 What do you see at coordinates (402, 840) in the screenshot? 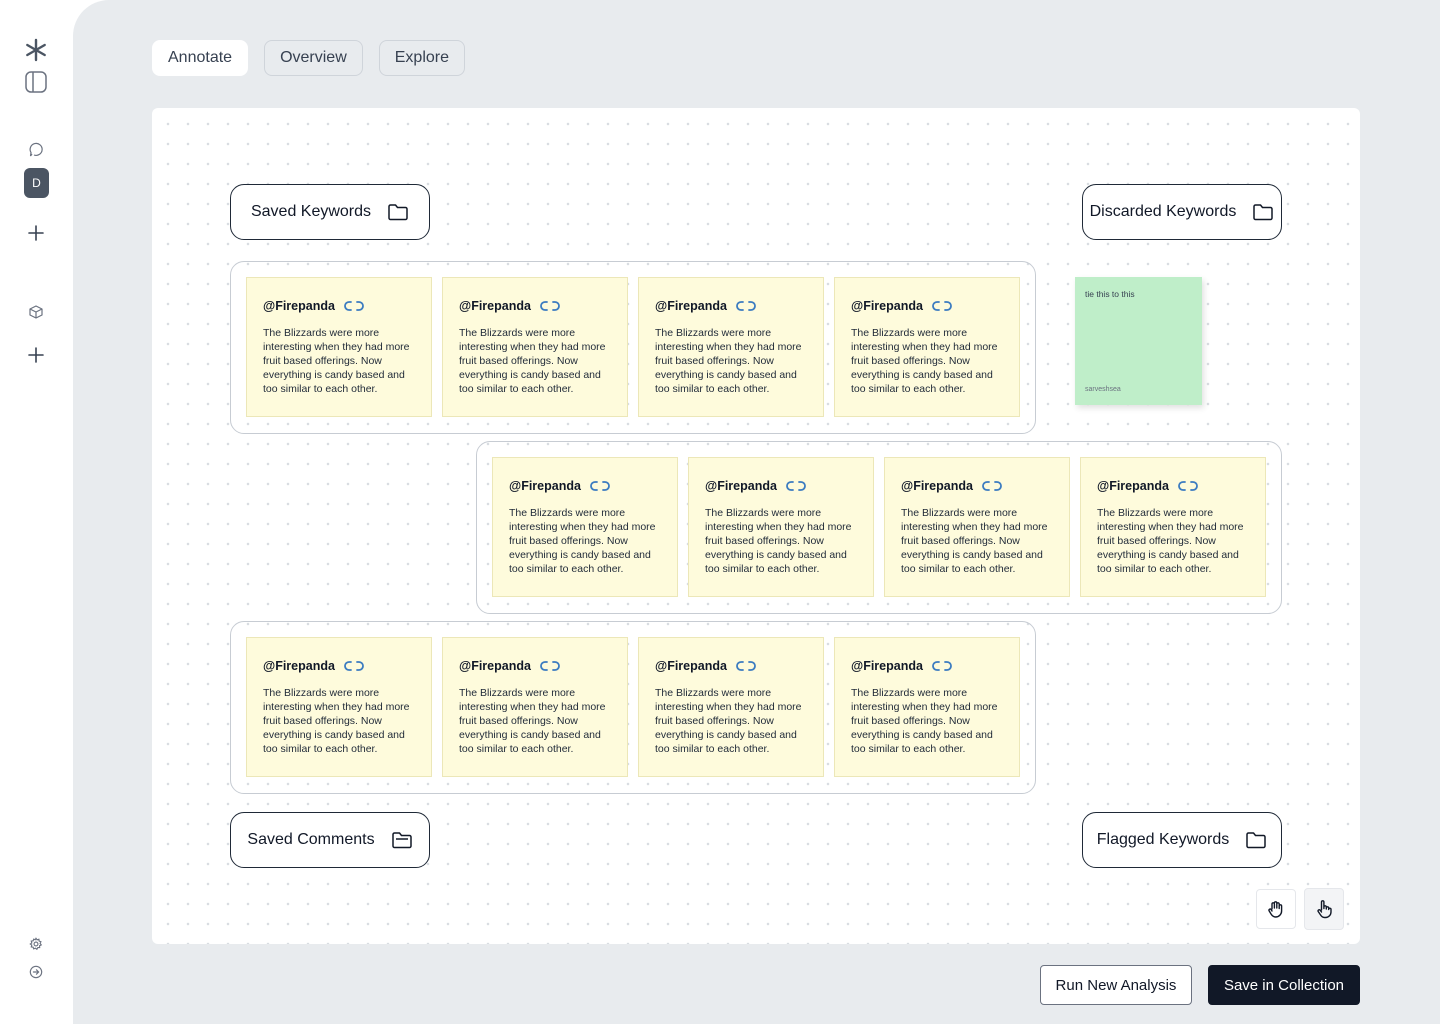
I see `folder-open-icon` at bounding box center [402, 840].